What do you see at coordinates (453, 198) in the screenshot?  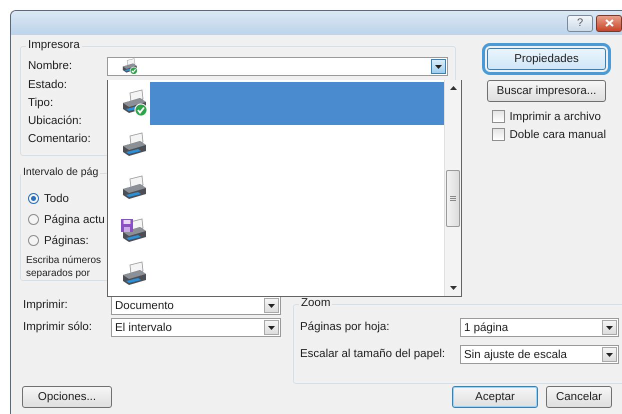 I see `scrollbar-thumb` at bounding box center [453, 198].